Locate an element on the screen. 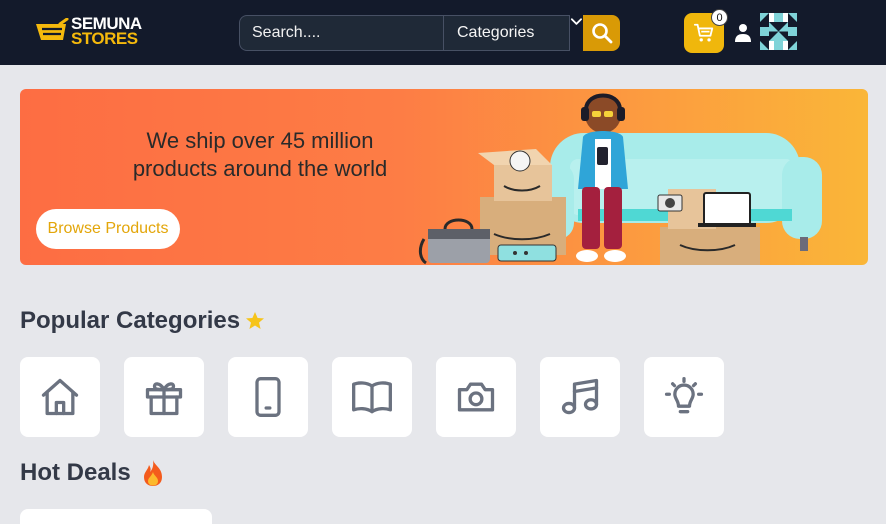 This screenshot has width=886, height=524. search-button is located at coordinates (601, 33).